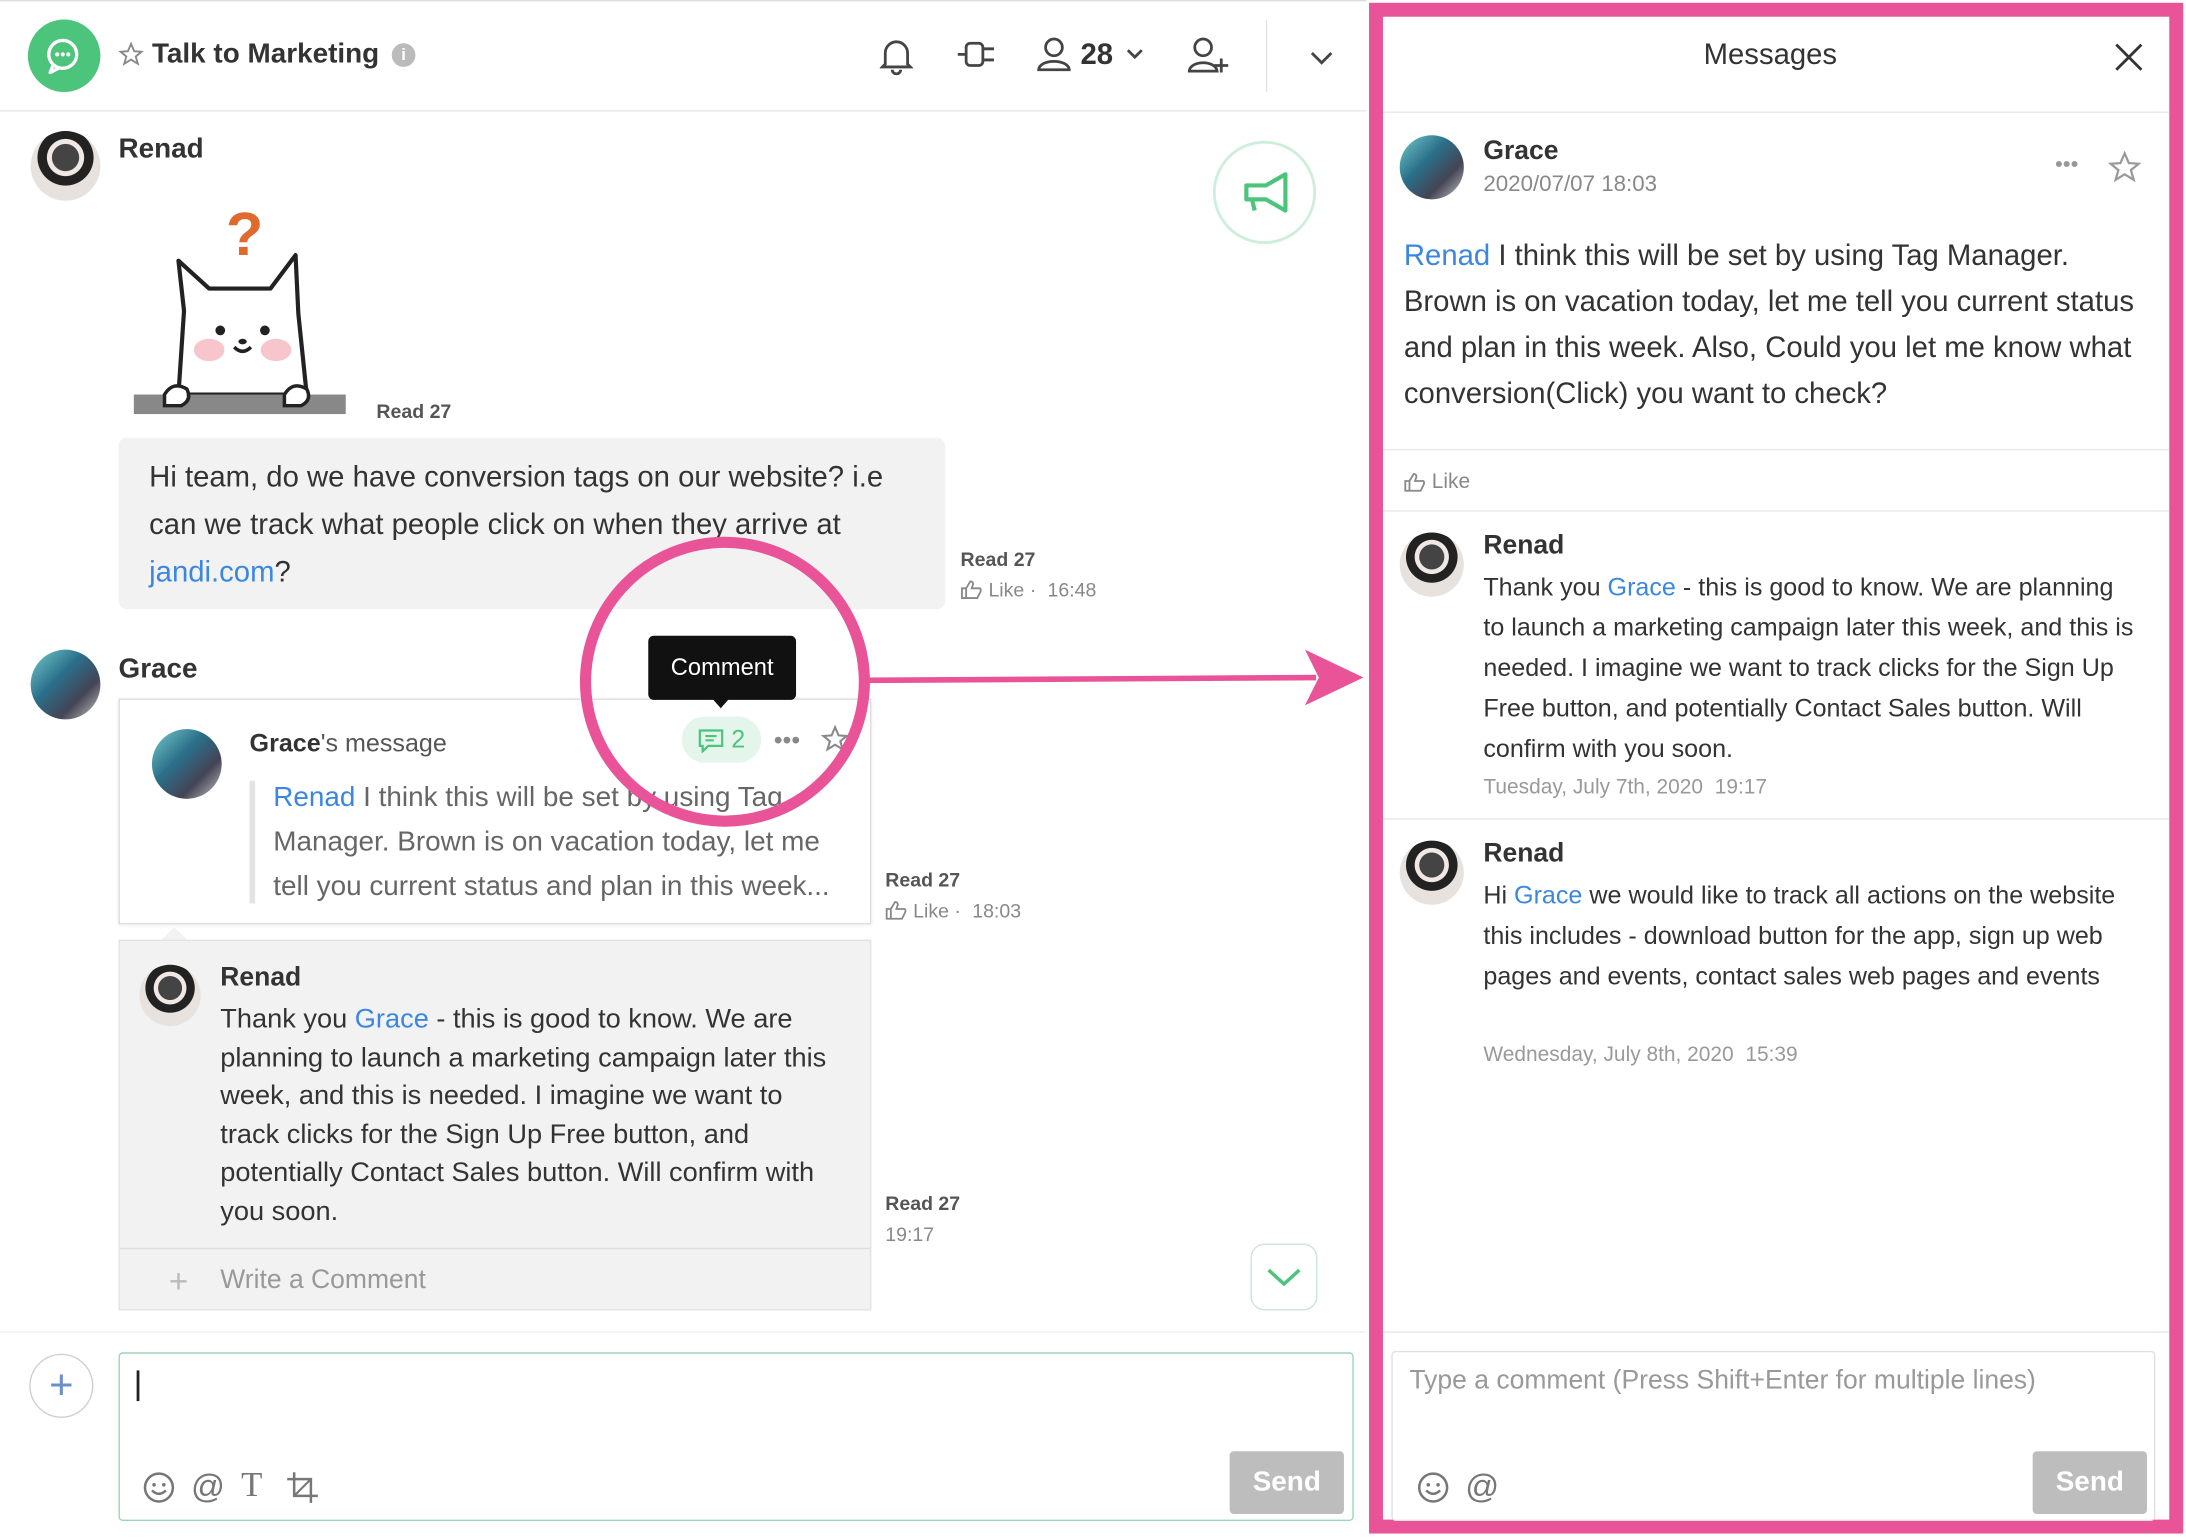 This screenshot has width=2186, height=1539. Describe the element at coordinates (997, 910) in the screenshot. I see `message-time: 18:03` at that location.